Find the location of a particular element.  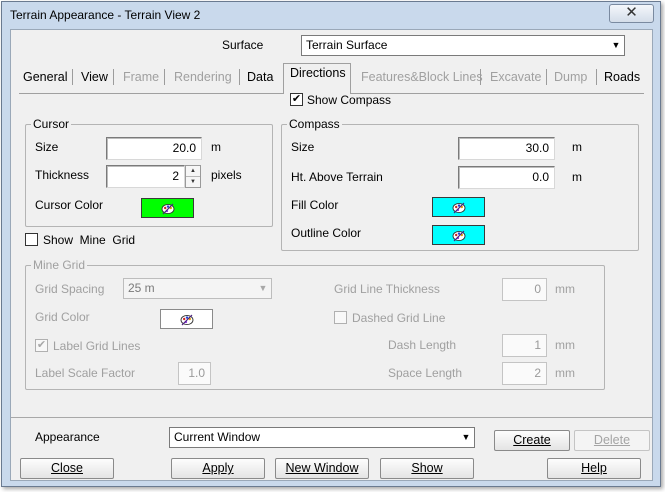

window-title: Terrain Appearance - Terrain View 2 is located at coordinates (105, 15).